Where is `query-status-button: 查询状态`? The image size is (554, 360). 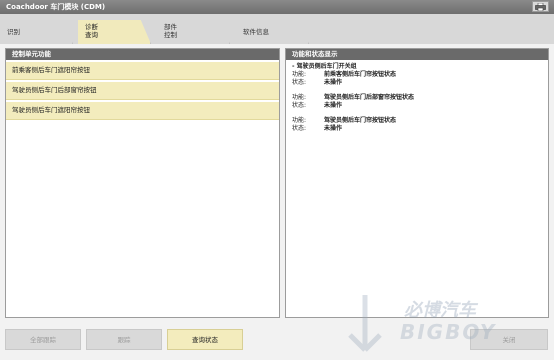
query-status-button: 查询状态 is located at coordinates (205, 339).